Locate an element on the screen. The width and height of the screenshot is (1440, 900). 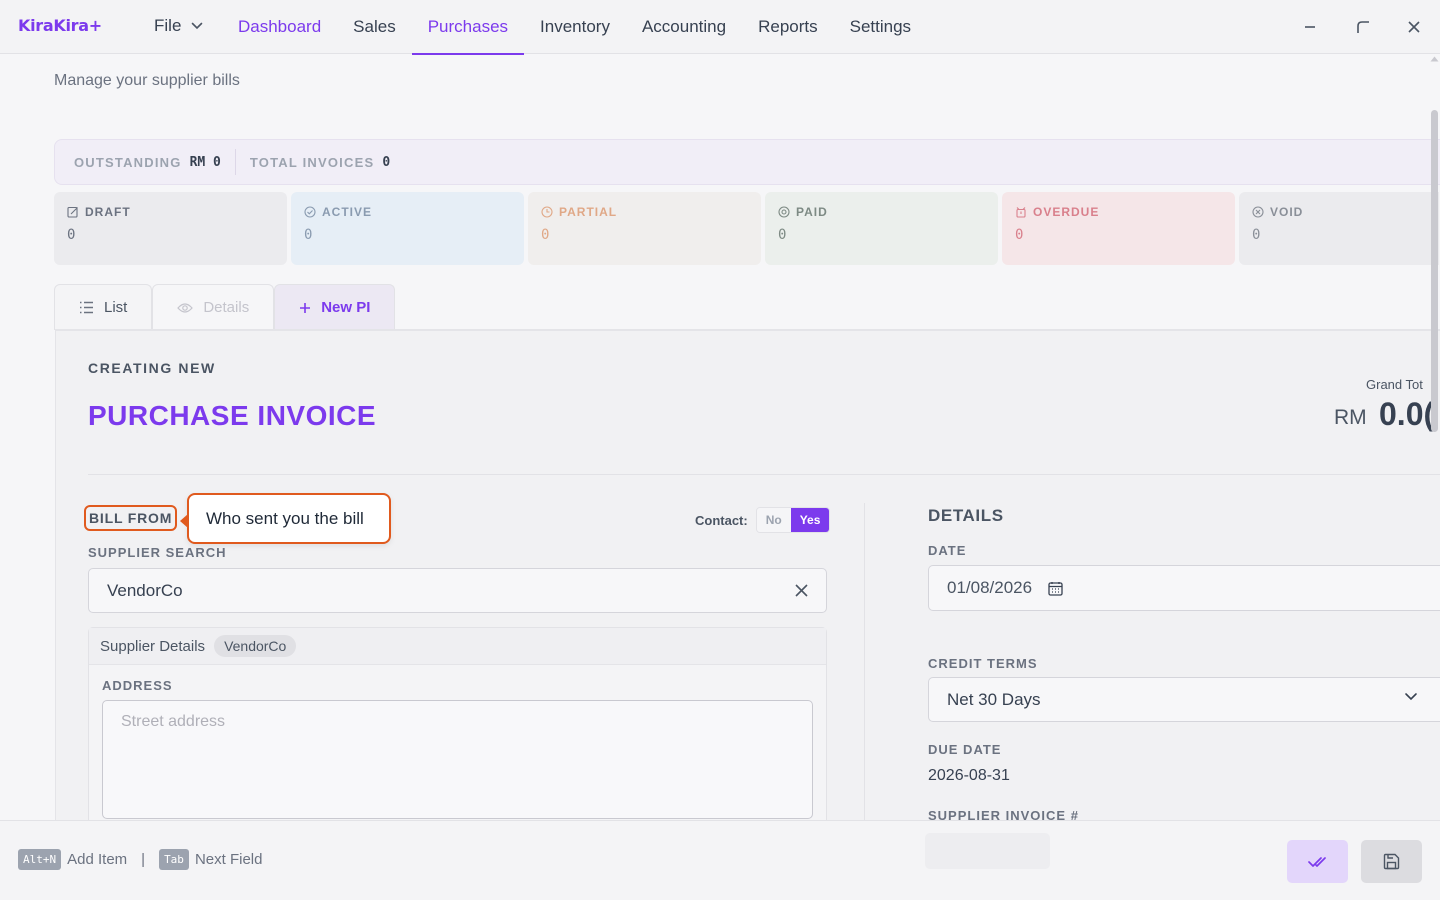
minimize-button is located at coordinates (1310, 27).